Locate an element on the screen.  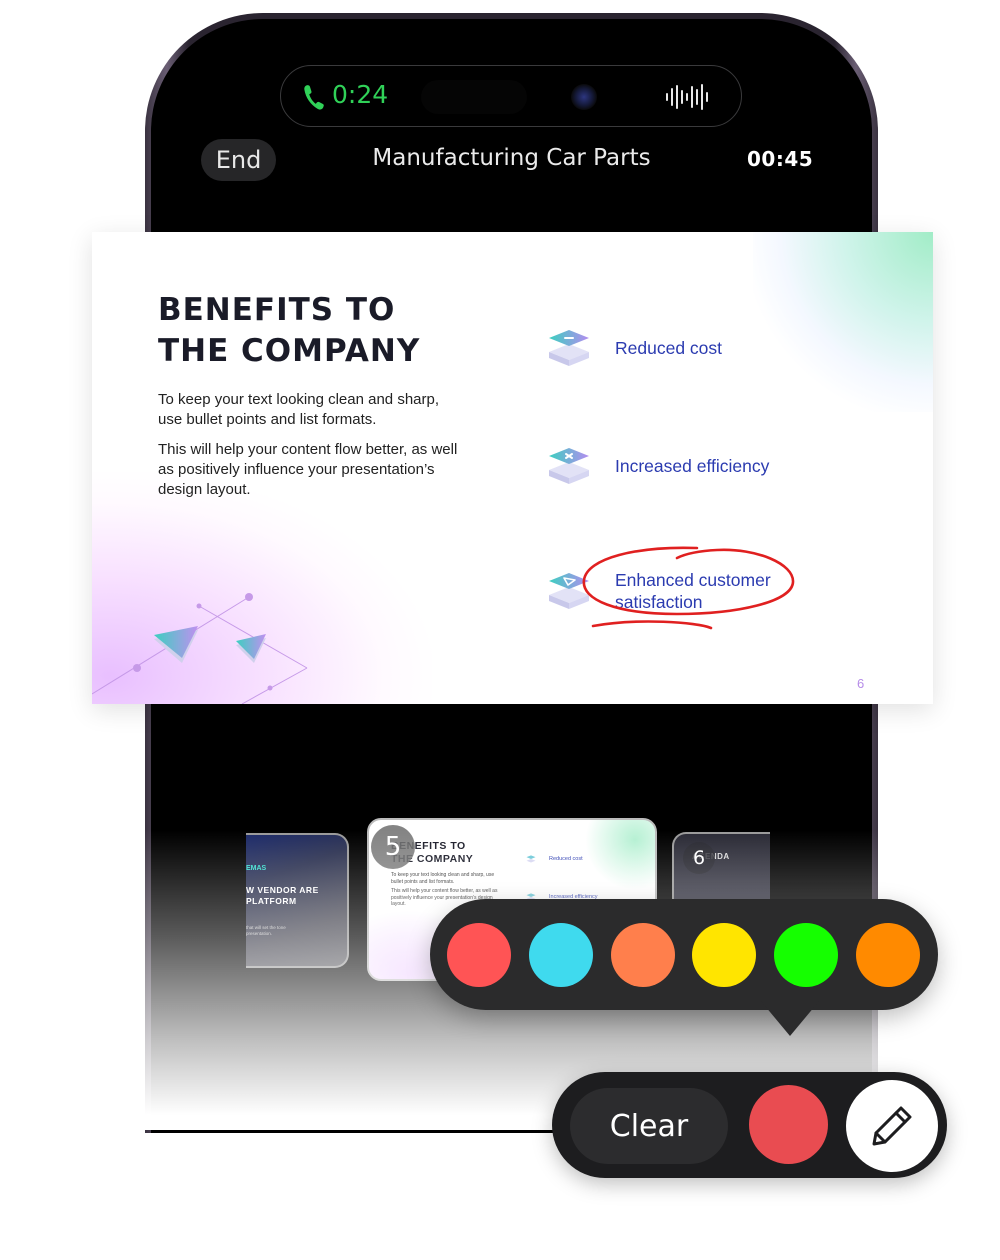
slide-number-badge: 5 is located at coordinates (393, 847).